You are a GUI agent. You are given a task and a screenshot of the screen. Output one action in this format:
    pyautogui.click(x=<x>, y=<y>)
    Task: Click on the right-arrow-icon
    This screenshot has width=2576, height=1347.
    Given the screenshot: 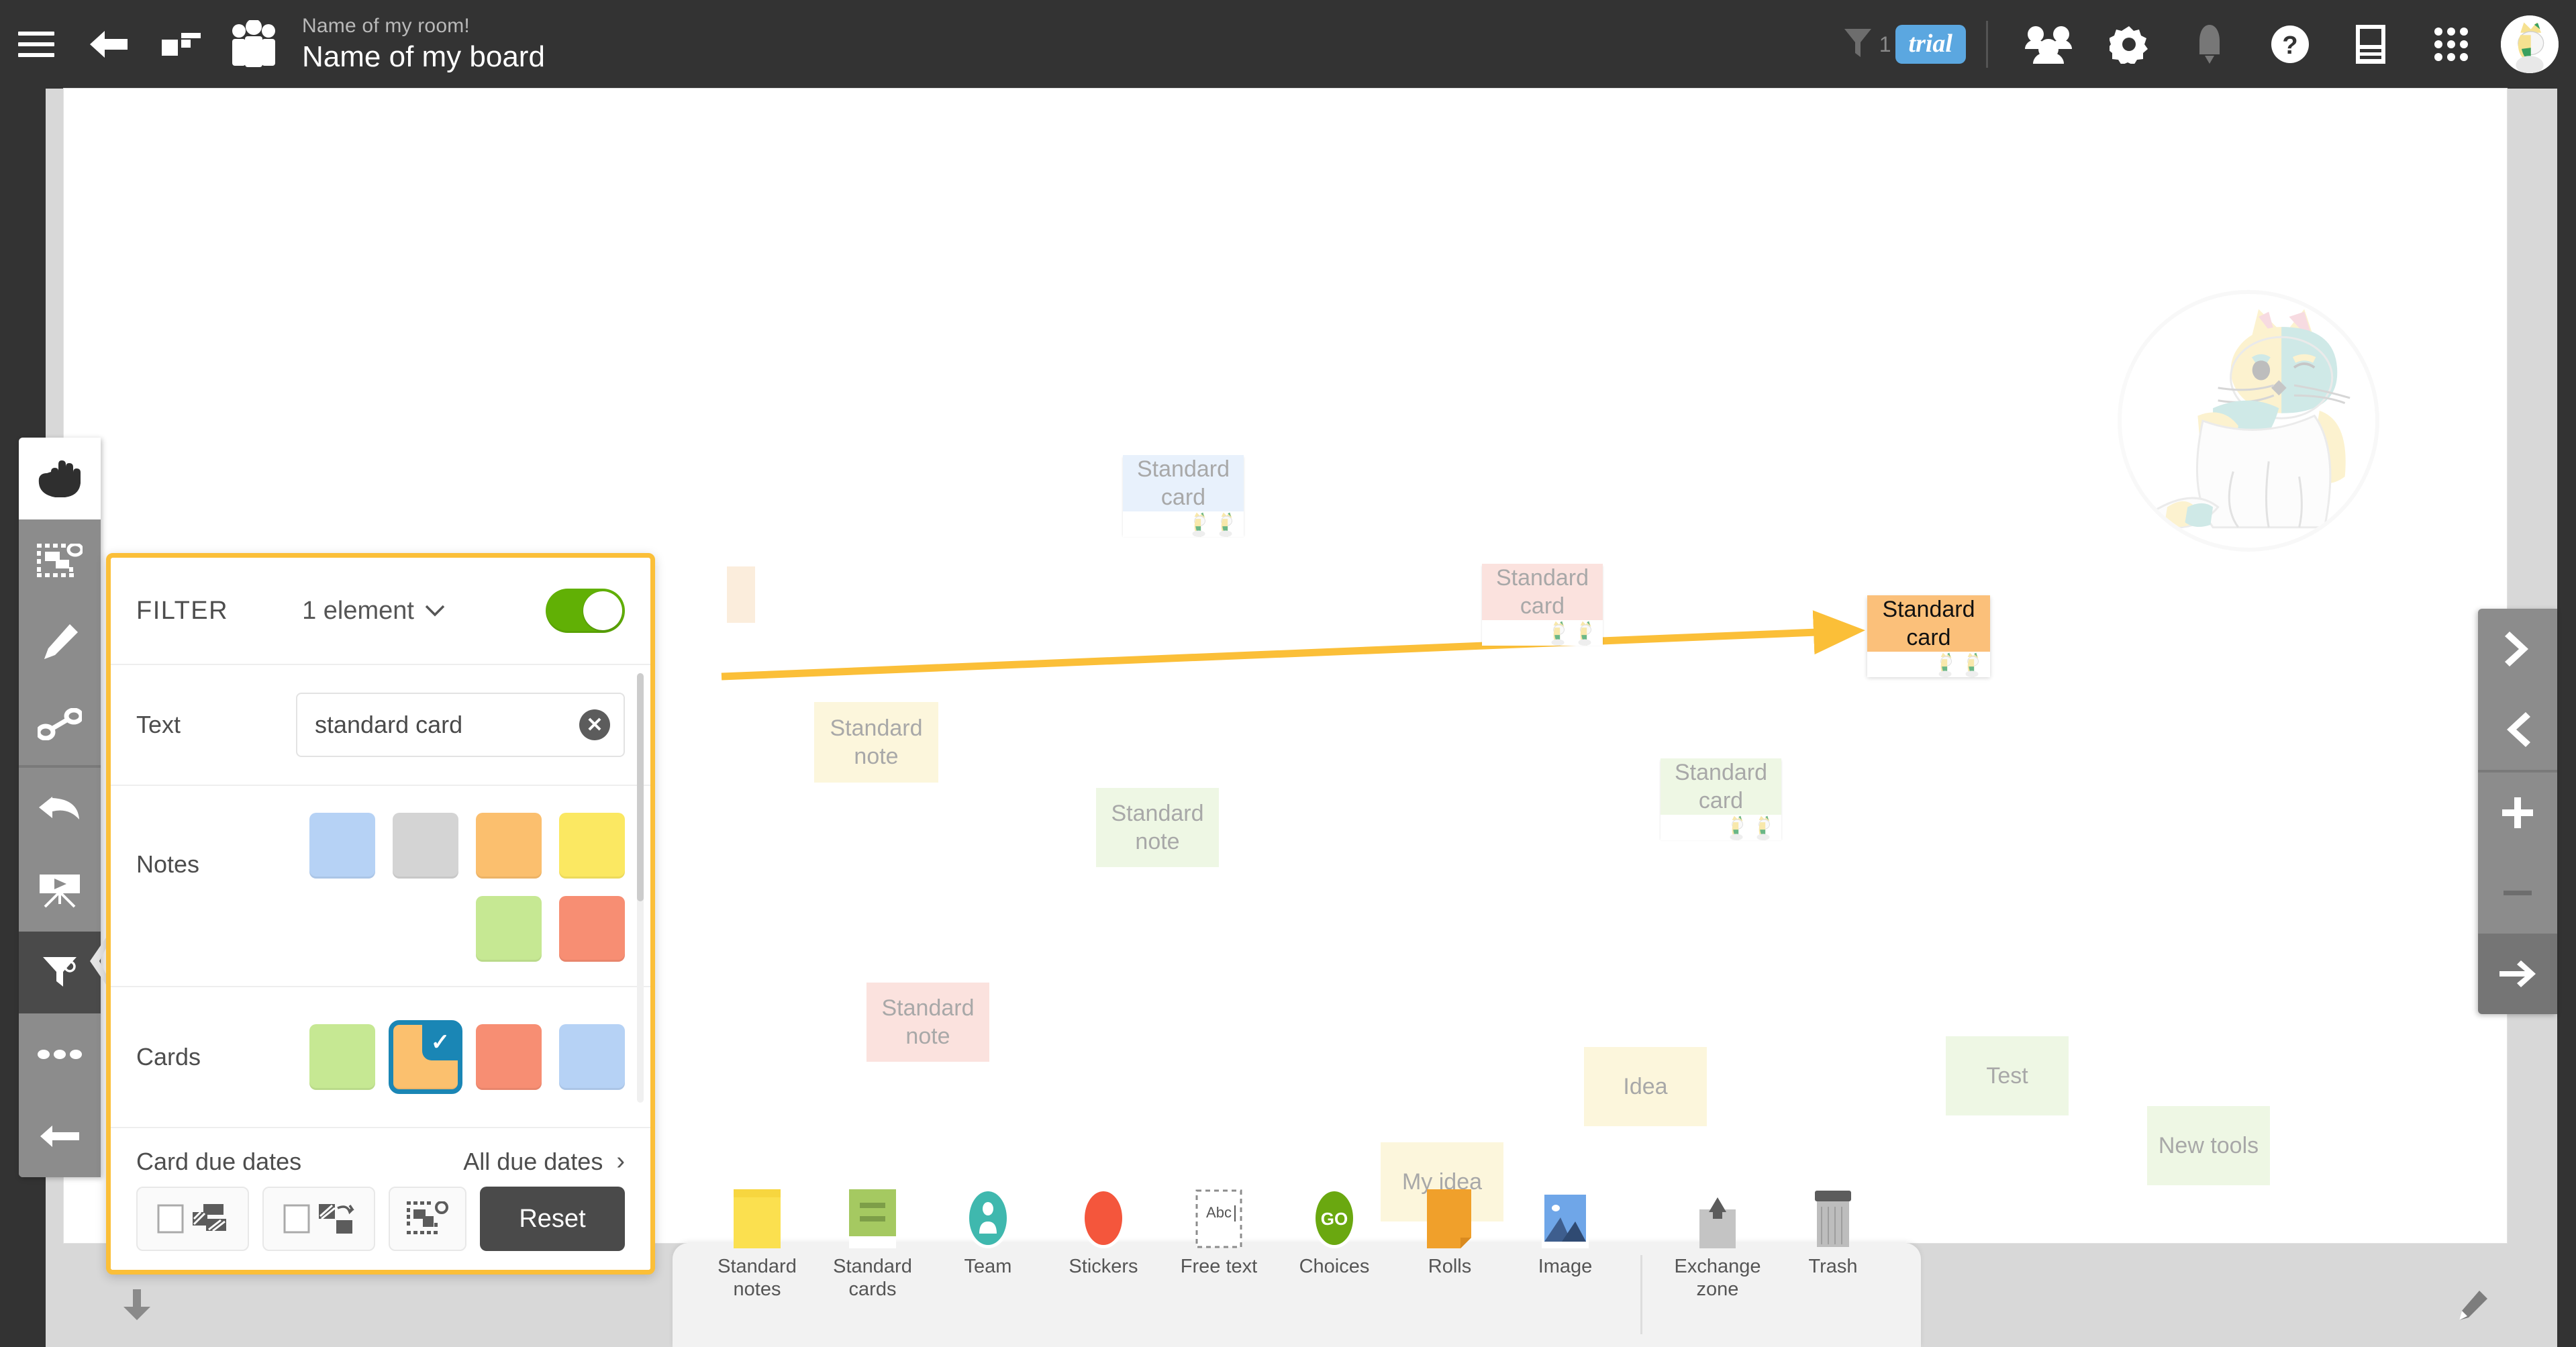 What is the action you would take?
    pyautogui.click(x=2517, y=973)
    